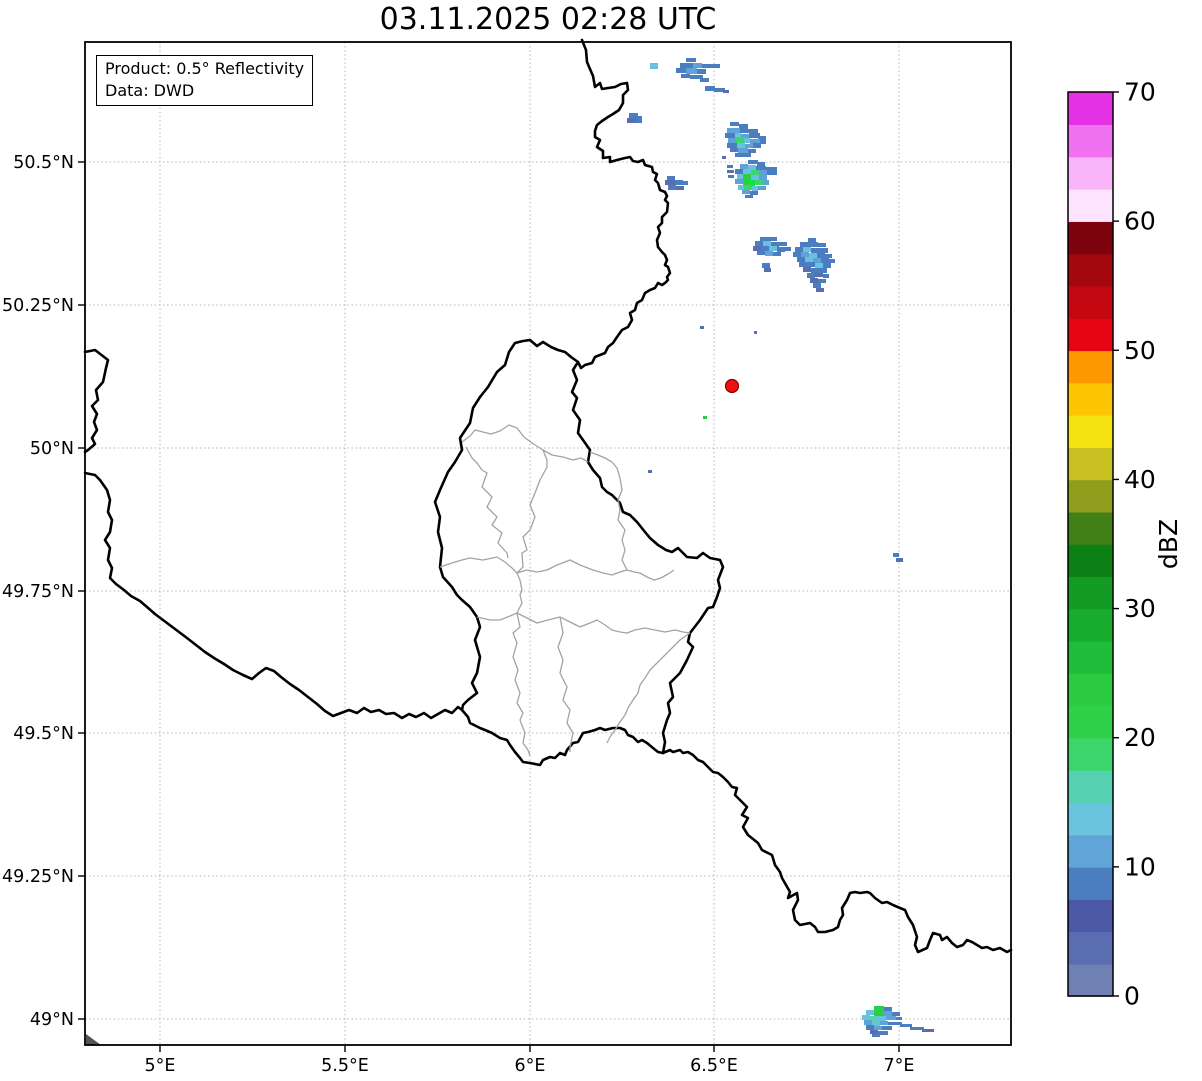  I want to click on lat-tick-label: 49.25°N, so click(38, 877).